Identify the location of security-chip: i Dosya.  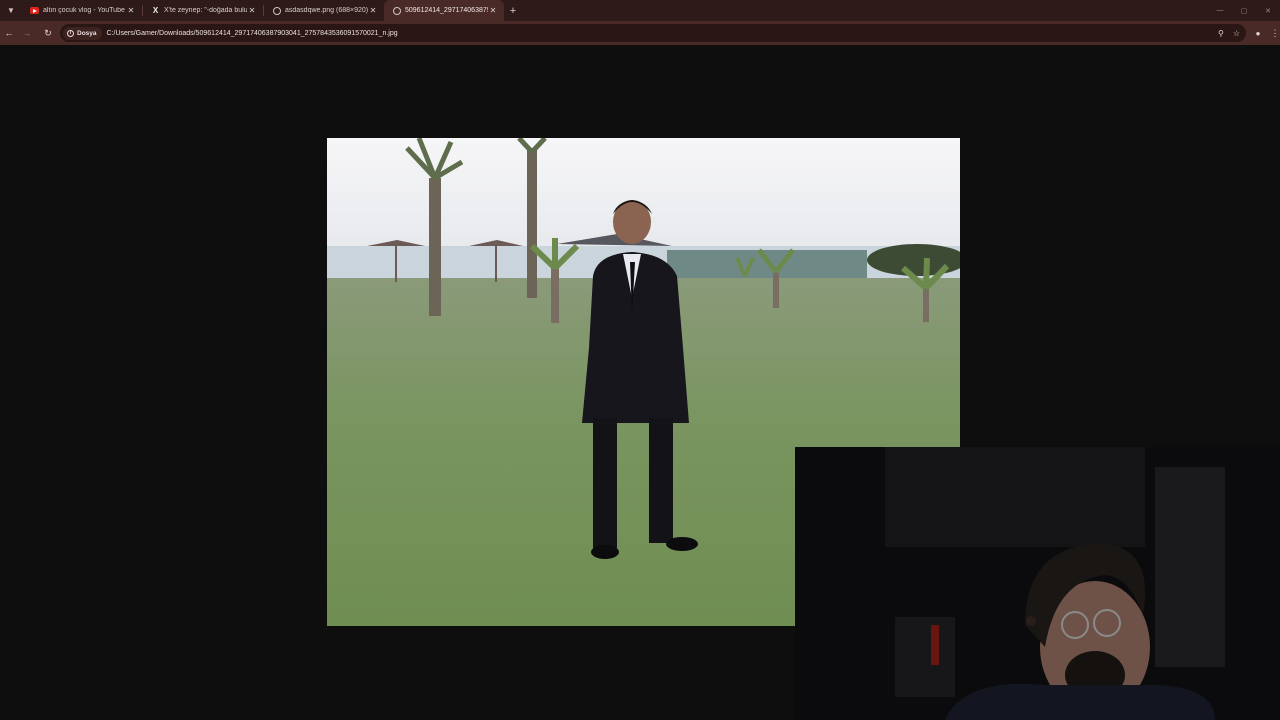
(82, 33).